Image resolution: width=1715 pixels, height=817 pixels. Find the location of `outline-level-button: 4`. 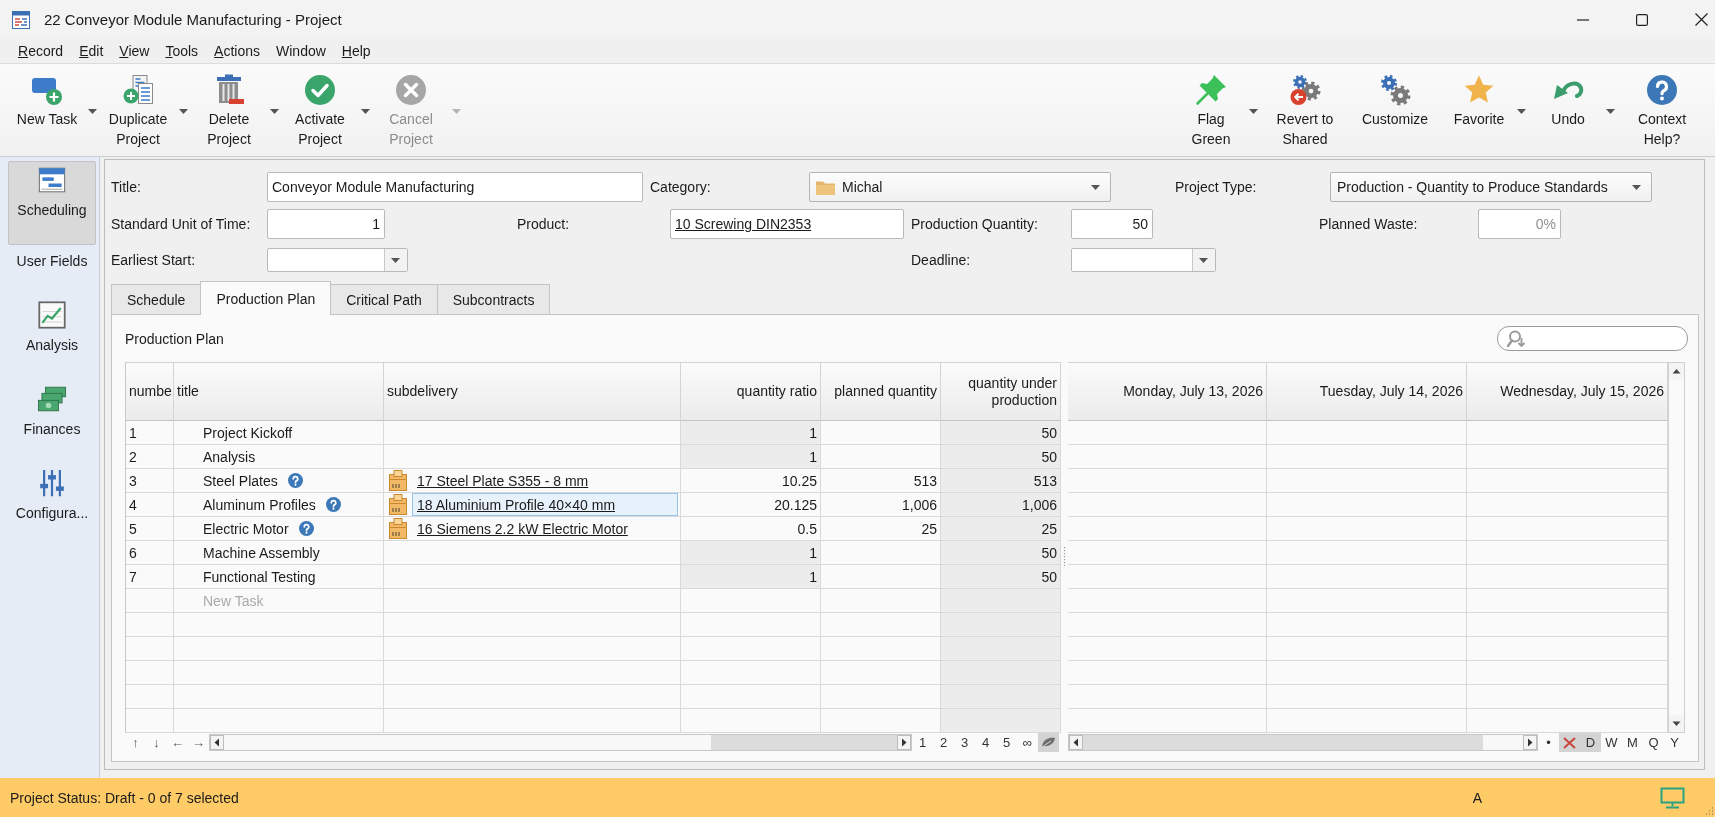

outline-level-button: 4 is located at coordinates (985, 742).